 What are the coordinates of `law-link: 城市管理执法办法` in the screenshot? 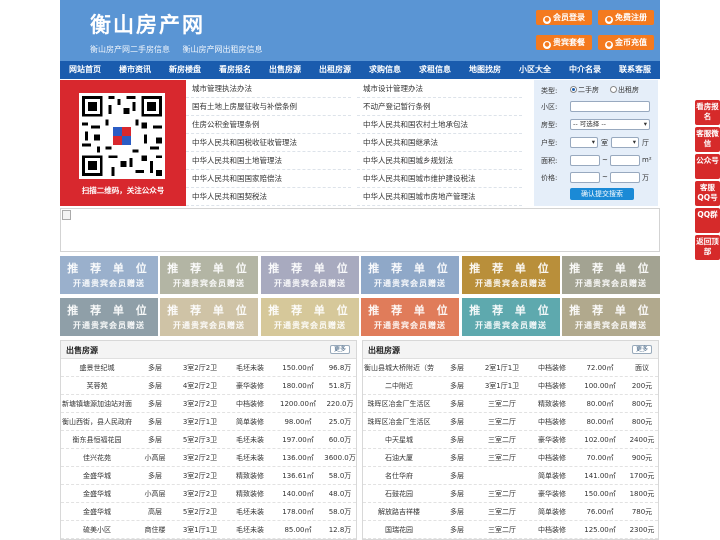 It's located at (268, 89).